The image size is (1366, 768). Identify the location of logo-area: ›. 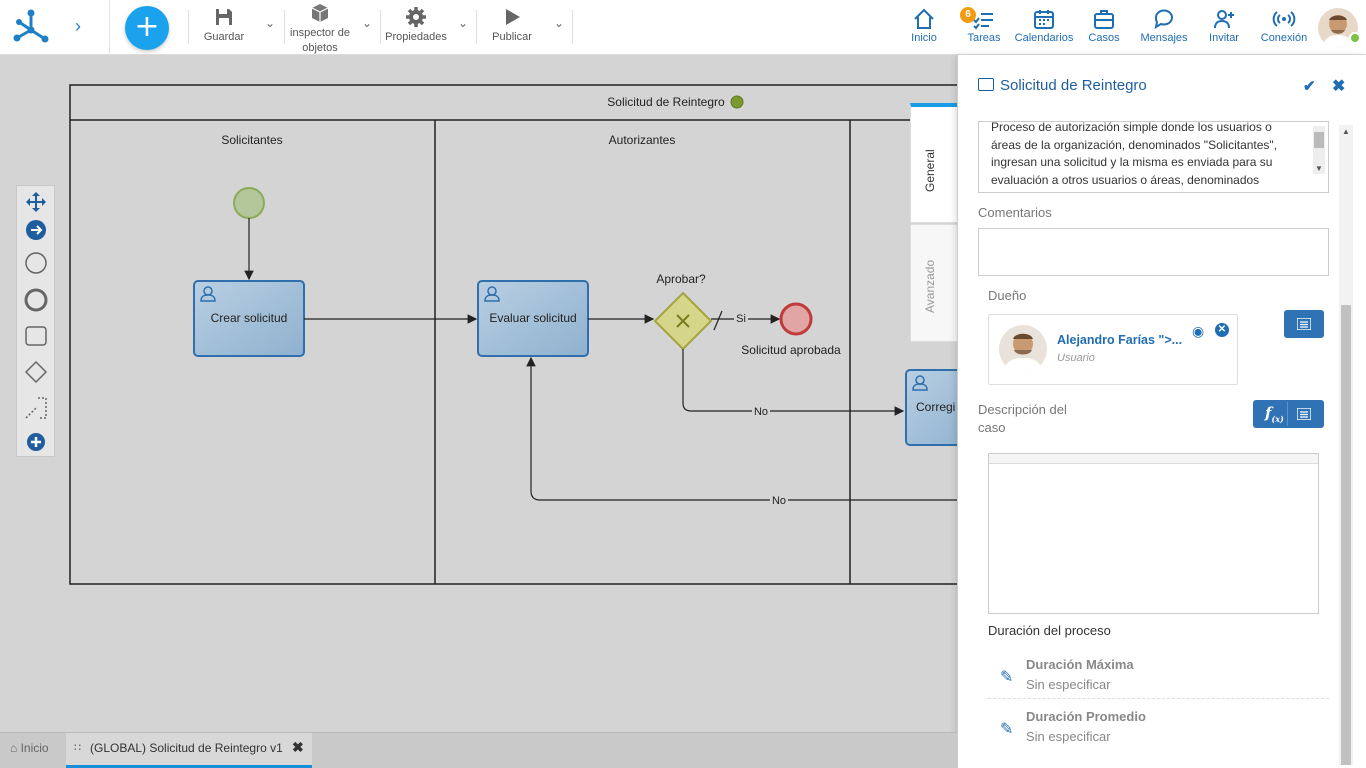
(55, 27).